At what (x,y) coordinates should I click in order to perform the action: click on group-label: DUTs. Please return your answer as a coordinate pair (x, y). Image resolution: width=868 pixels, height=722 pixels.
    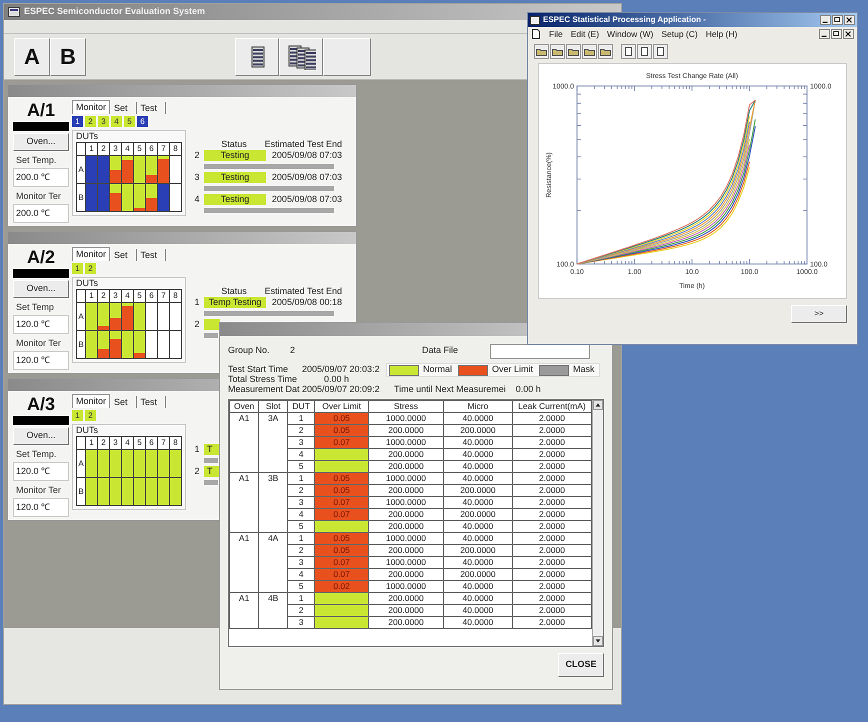
    Looking at the image, I should click on (87, 136).